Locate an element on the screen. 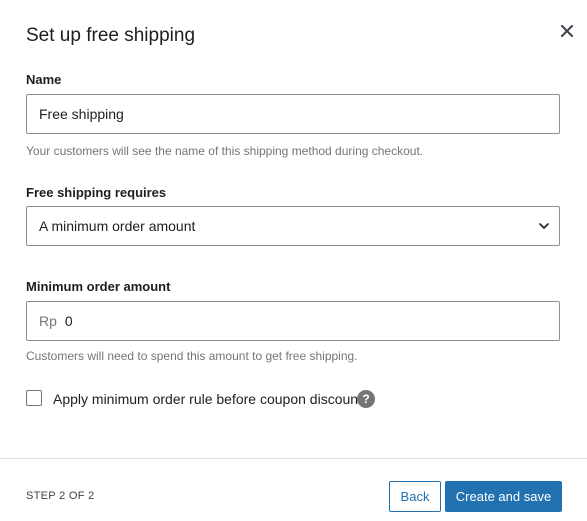  minimum-amount-value: 0 is located at coordinates (68, 321).